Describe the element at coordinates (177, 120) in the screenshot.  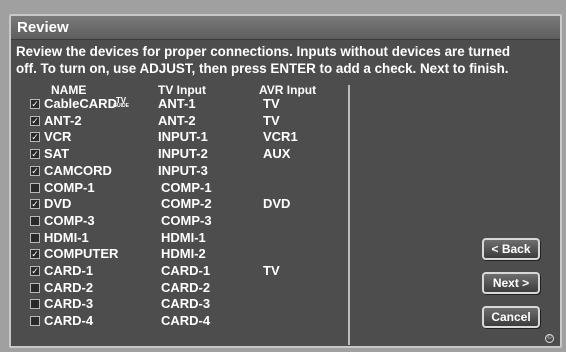
I see `tv-input-value: ANT-2` at that location.